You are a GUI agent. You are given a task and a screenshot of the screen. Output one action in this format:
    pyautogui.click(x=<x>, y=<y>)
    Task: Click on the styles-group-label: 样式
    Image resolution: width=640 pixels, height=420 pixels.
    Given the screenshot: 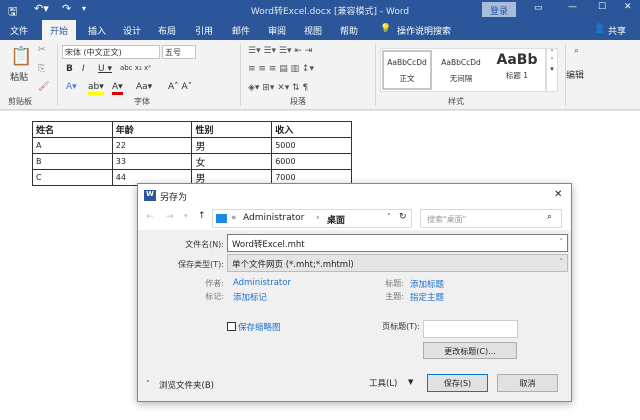 What is the action you would take?
    pyautogui.click(x=456, y=101)
    